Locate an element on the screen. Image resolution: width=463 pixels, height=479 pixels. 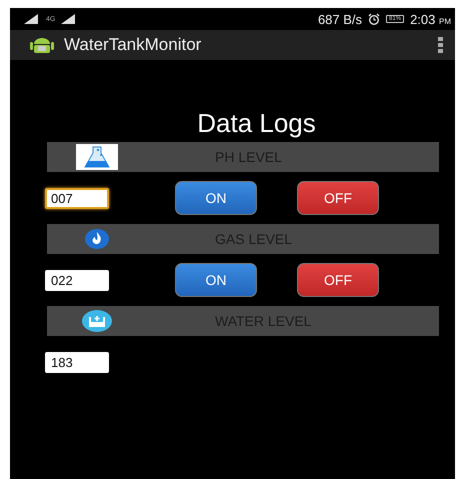
clock-time: 2:03 is located at coordinates (423, 19).